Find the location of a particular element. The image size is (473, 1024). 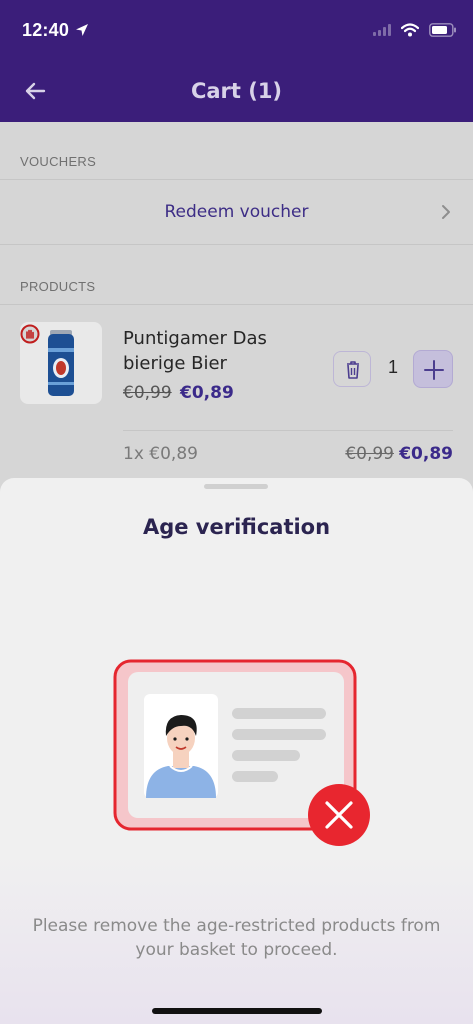

sheet-title: Age verification is located at coordinates (236, 527).